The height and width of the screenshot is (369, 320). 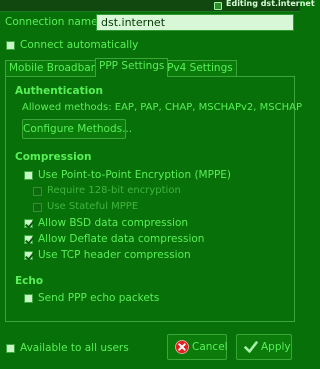 I want to click on apply-button: Apply, so click(x=264, y=347).